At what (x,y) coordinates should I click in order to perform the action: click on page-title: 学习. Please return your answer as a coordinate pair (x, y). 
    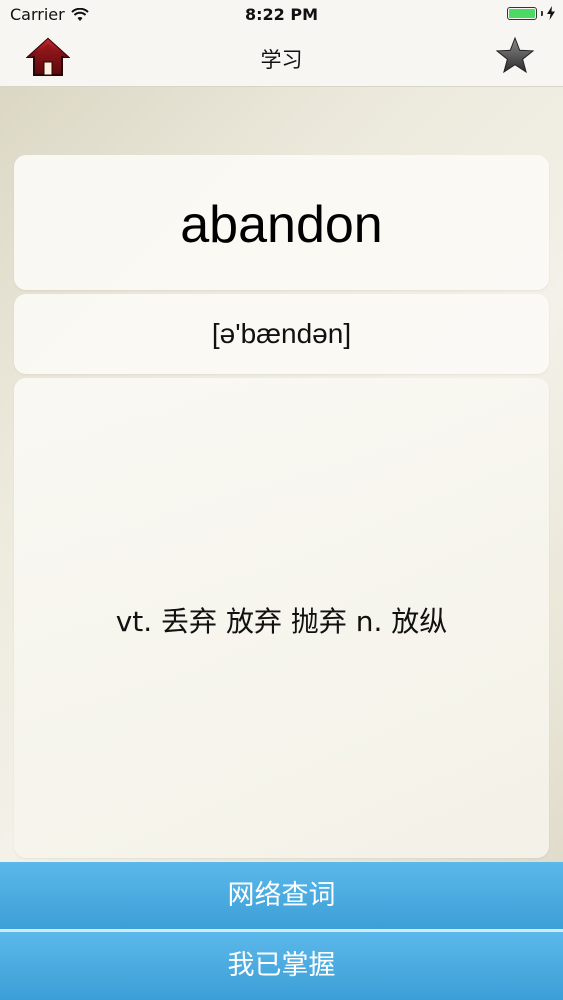
    Looking at the image, I should click on (281, 60).